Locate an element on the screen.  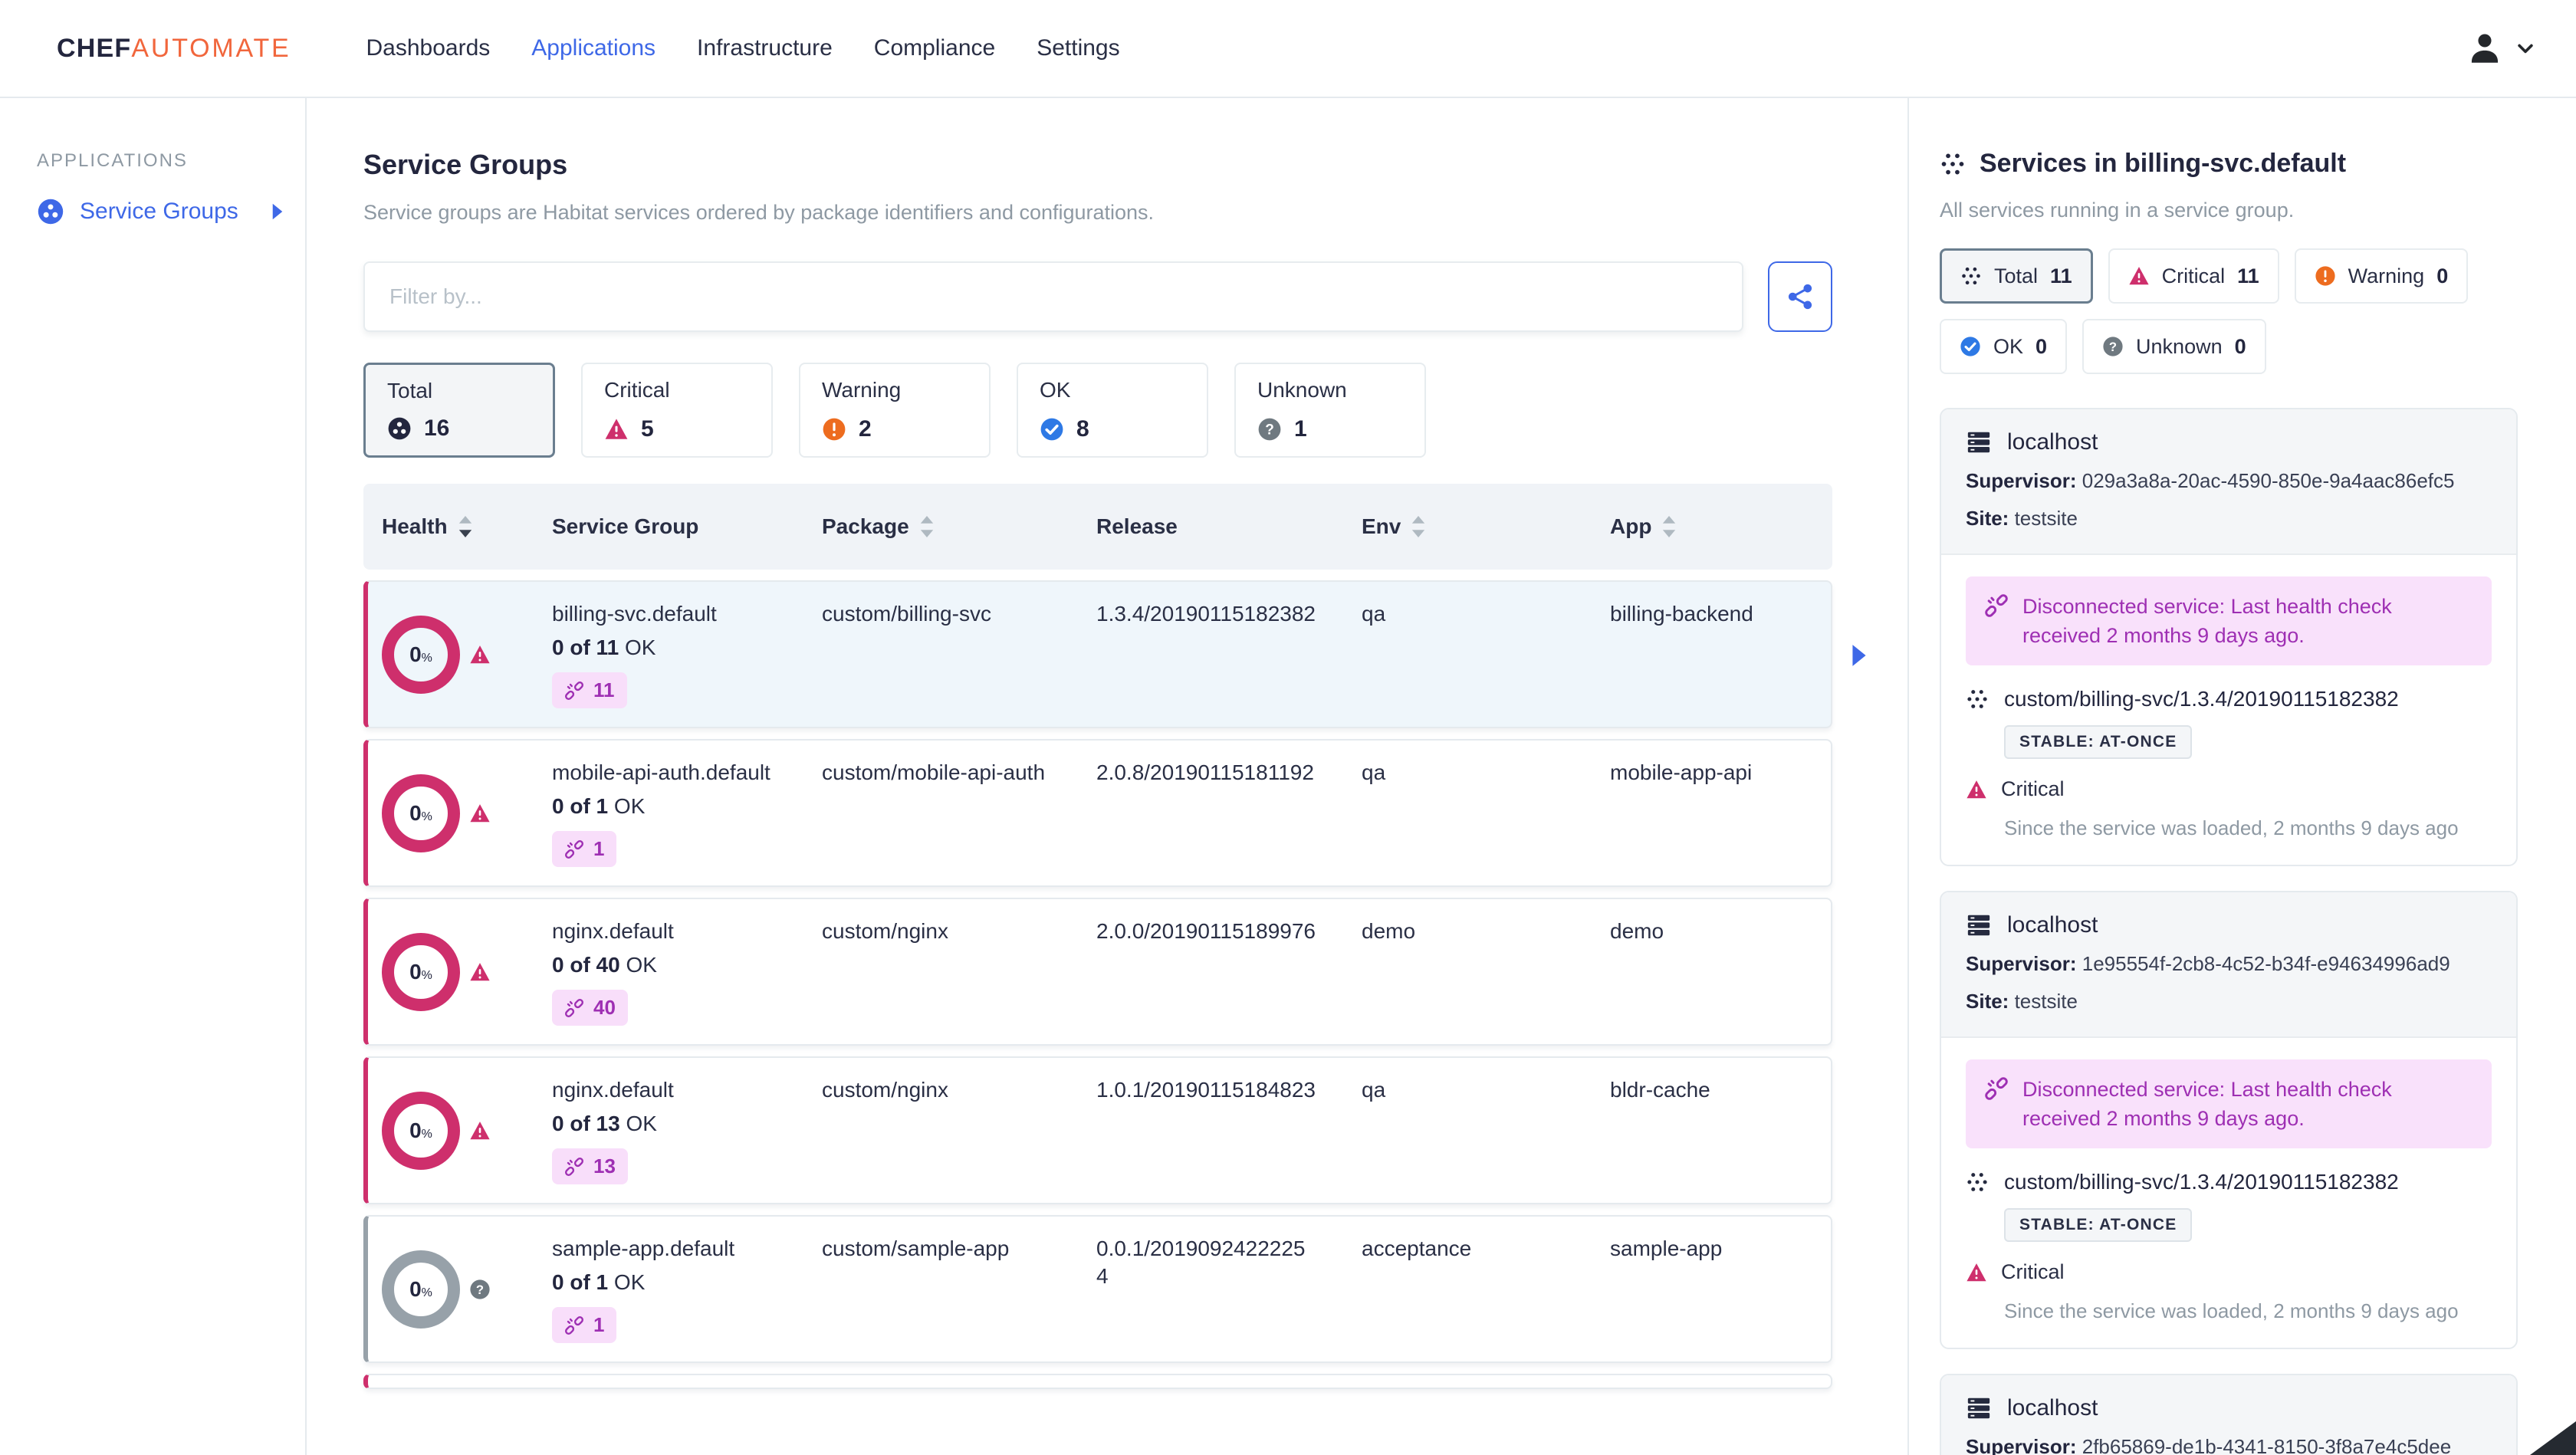
status-filter-warning: Warning 2 is located at coordinates (895, 410).